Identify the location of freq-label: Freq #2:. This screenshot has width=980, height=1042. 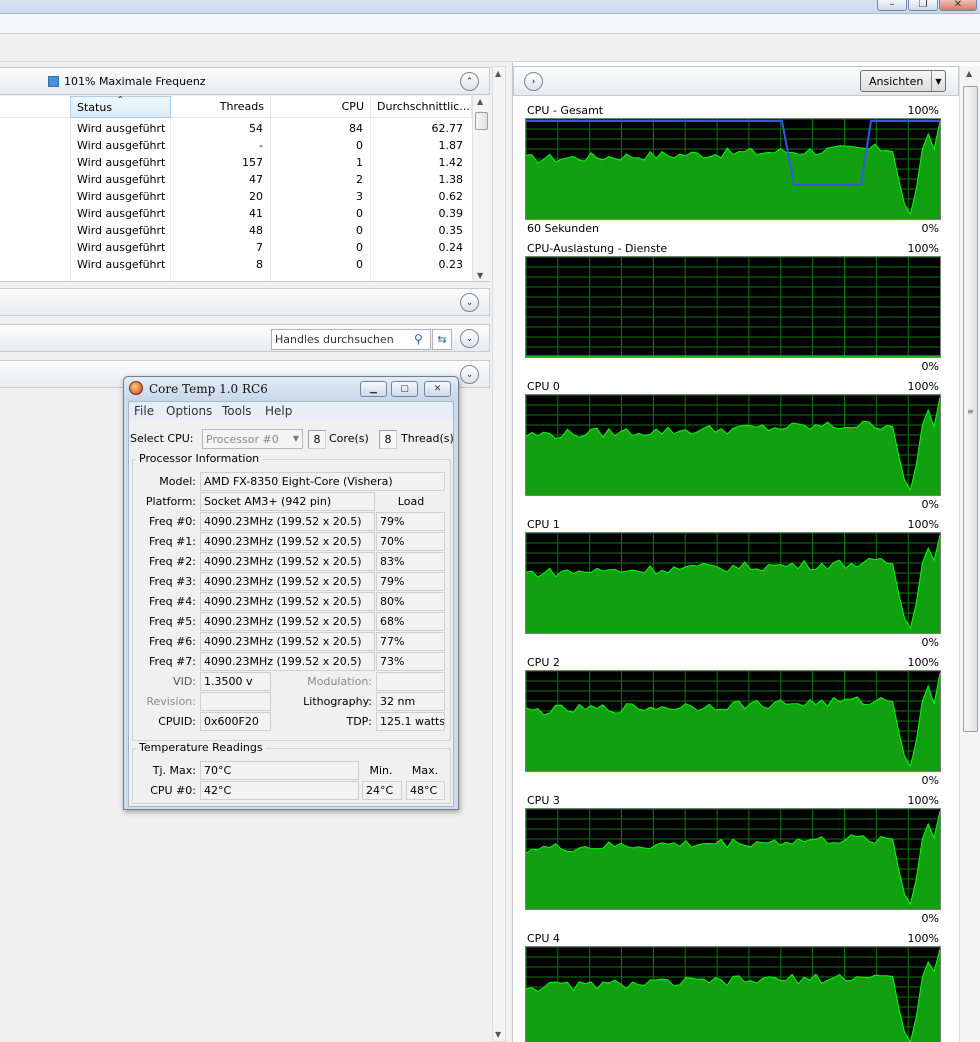
(172, 561).